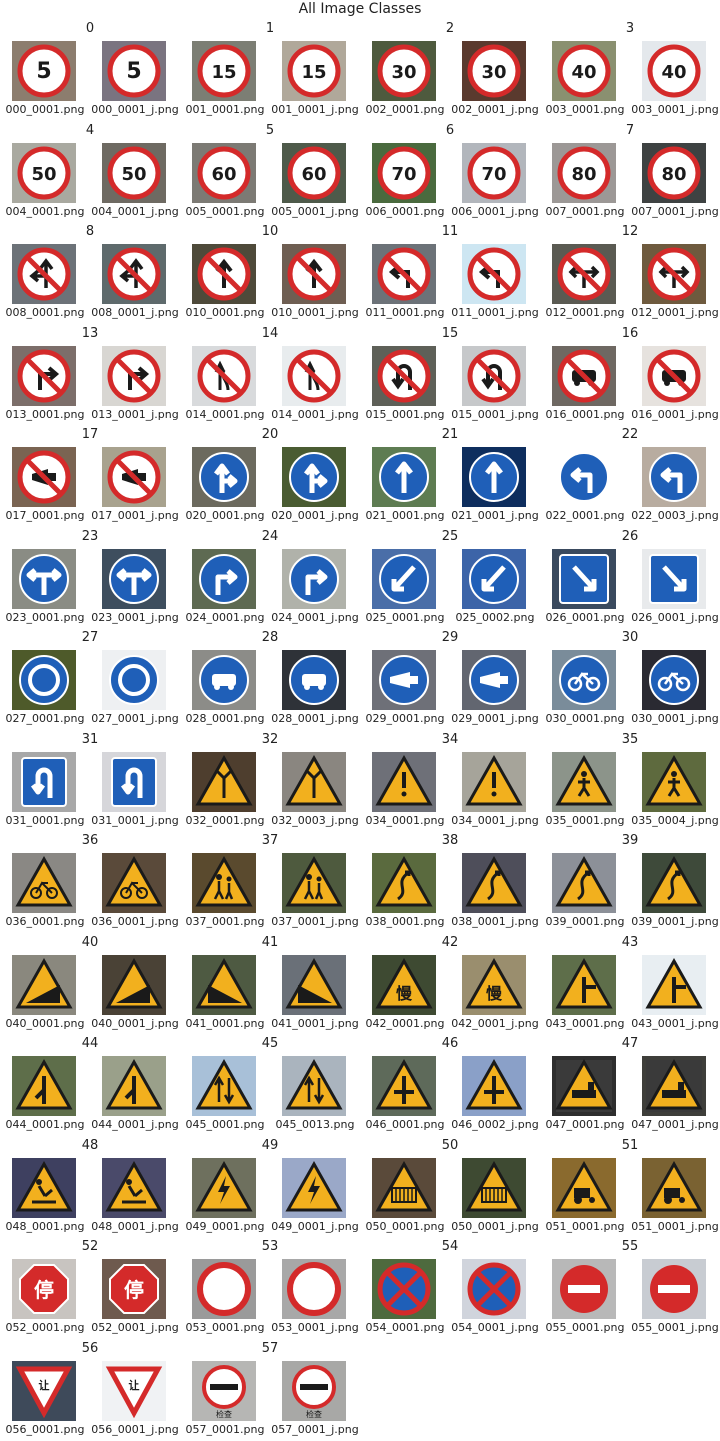  Describe the element at coordinates (405, 791) in the screenshot. I see `image-cell: 034_0001.png` at that location.